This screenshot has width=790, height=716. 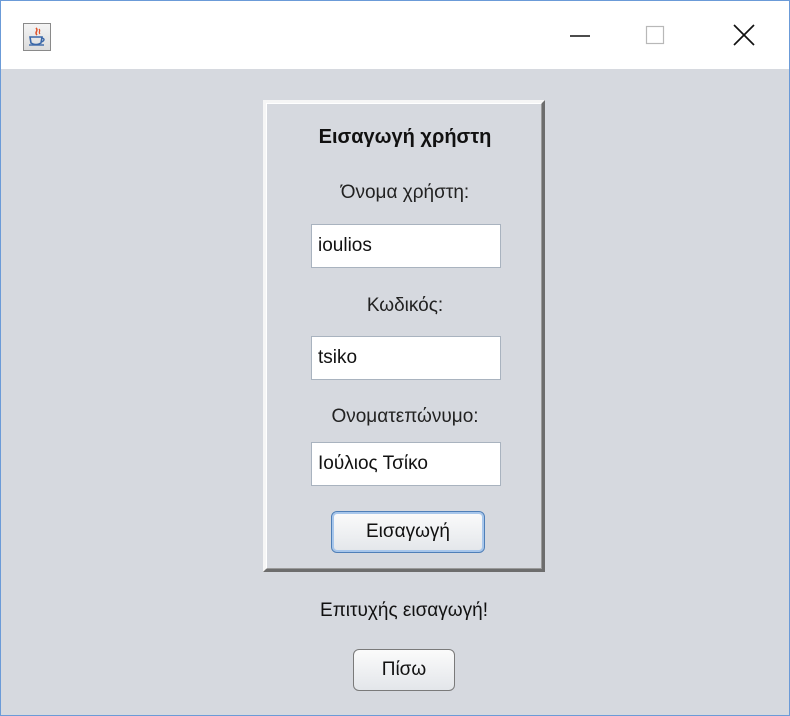 What do you see at coordinates (408, 532) in the screenshot?
I see `insert-button: Εισαγωγή` at bounding box center [408, 532].